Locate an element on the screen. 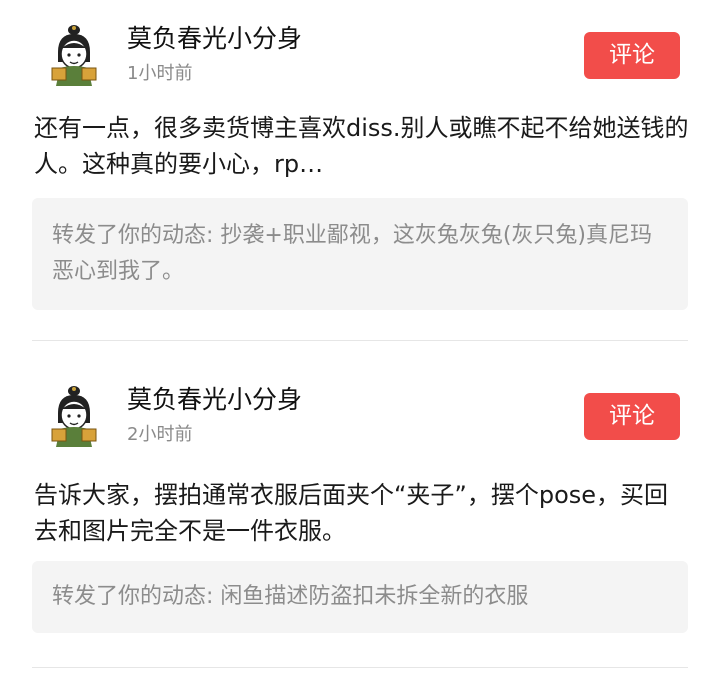 This screenshot has width=720, height=700. quoted-post: 转发了你的动态: 抄袭+职业鄙视，这灰兔灰兔(灰只兔)真尼玛恶心到我了。 is located at coordinates (360, 254).